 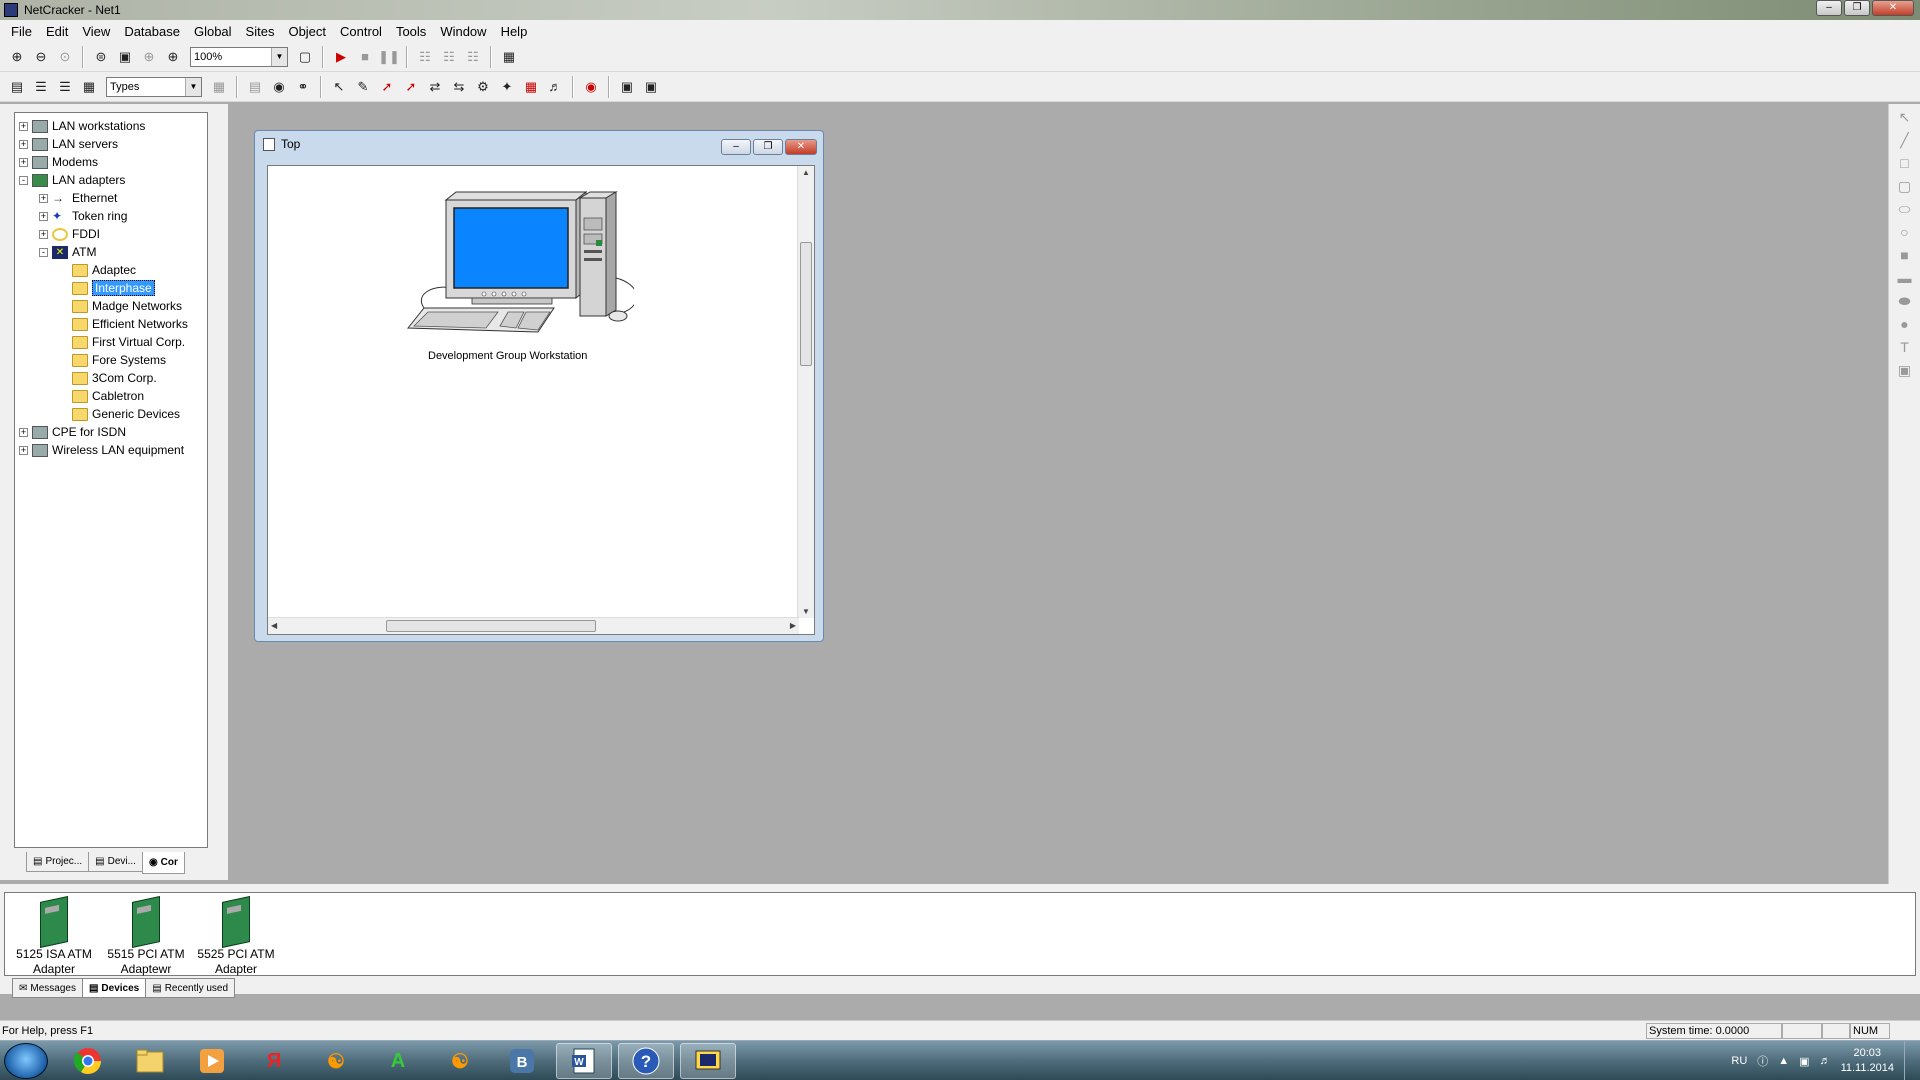 I want to click on filled-rounded-rectangle-icon: ▬, so click(x=1905, y=278).